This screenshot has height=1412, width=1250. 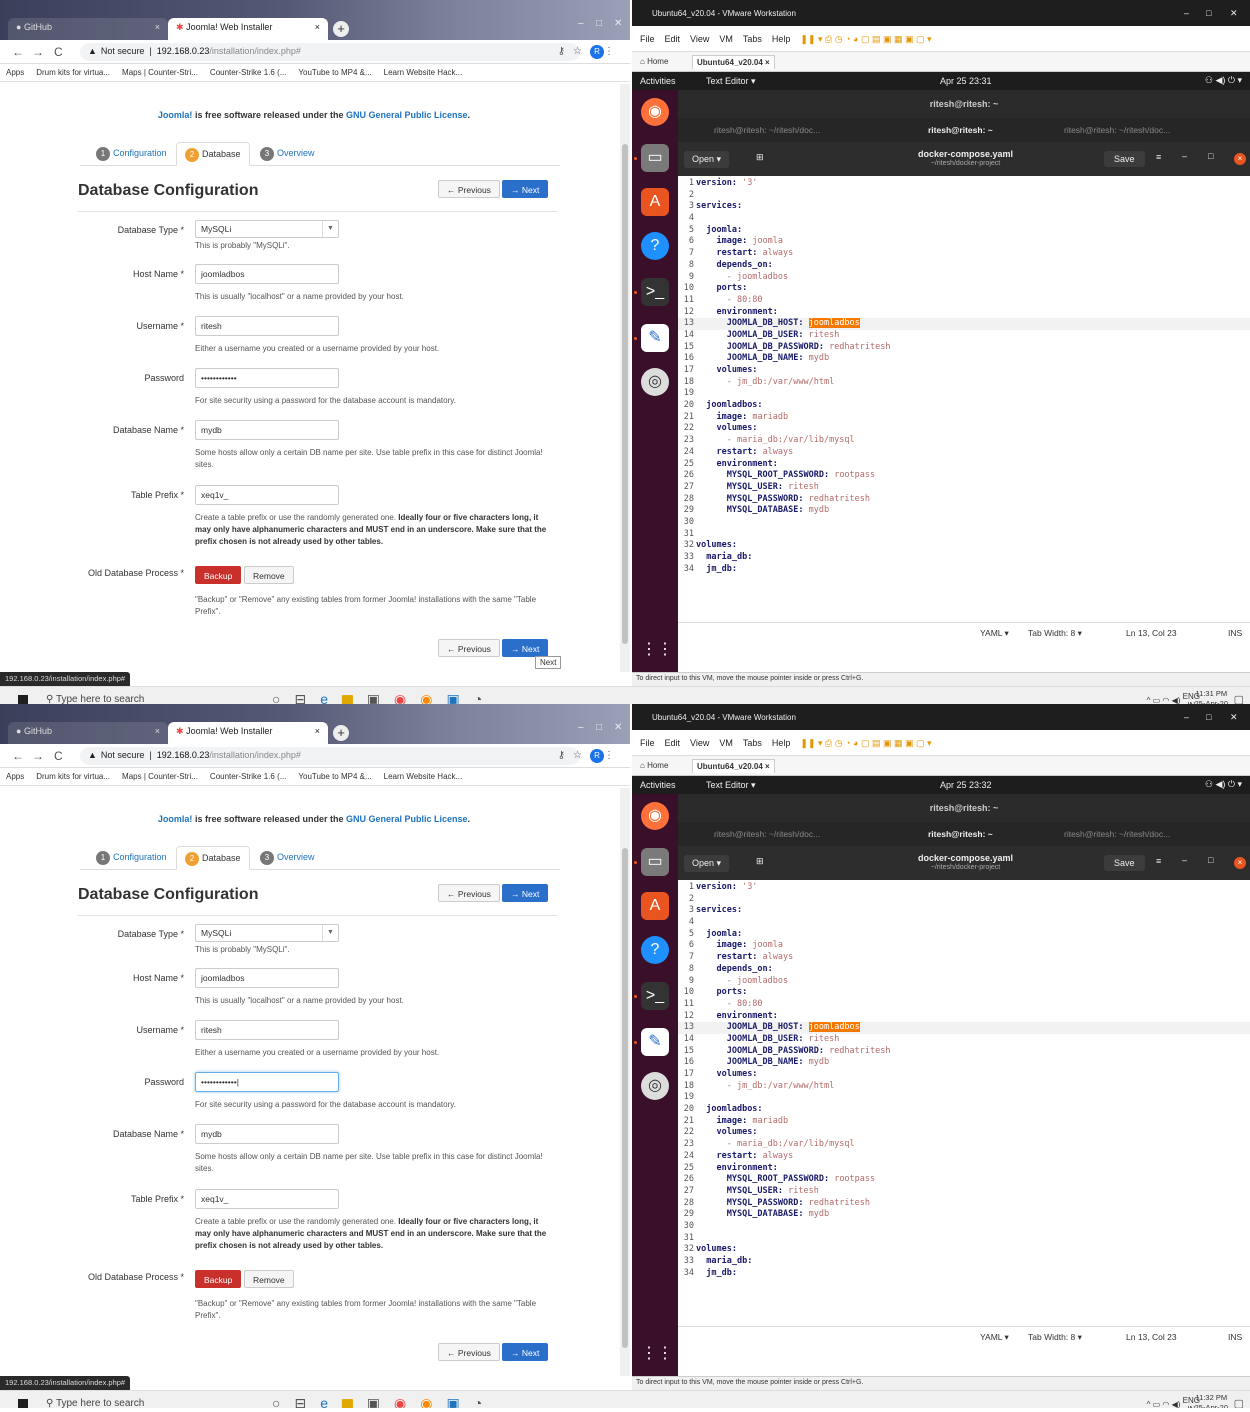 I want to click on browser-tab-joomla: ✱ Joomla! Web Installer ×, so click(x=248, y=29).